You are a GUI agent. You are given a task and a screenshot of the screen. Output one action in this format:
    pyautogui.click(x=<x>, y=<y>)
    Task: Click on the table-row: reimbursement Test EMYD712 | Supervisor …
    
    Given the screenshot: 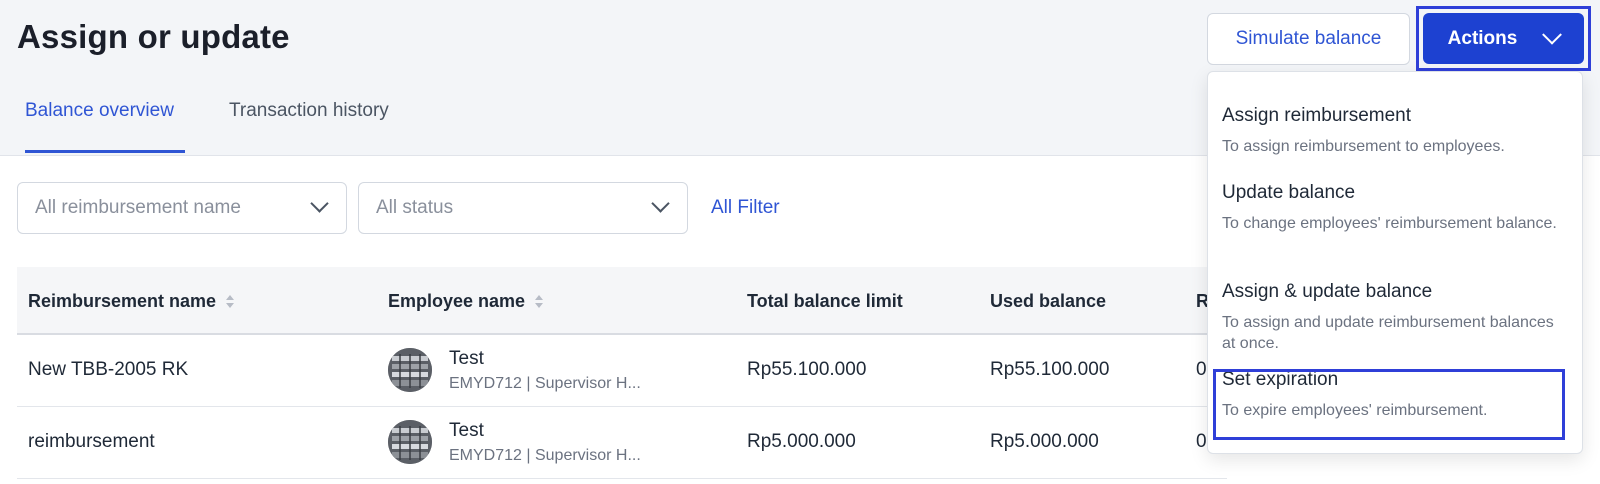 What is the action you would take?
    pyautogui.click(x=622, y=443)
    